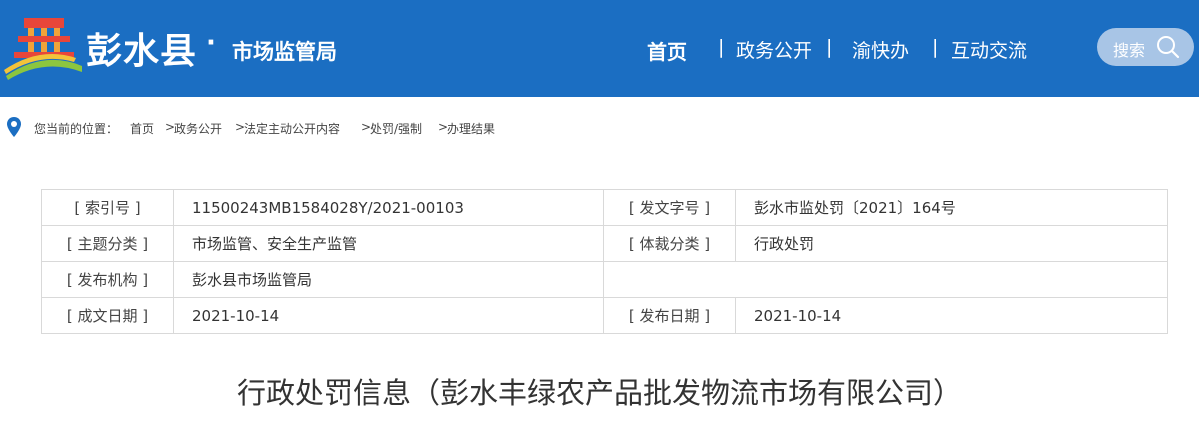 Image resolution: width=1199 pixels, height=426 pixels. I want to click on table-row: [ 发布机构 ] 彭水县市场监管局, so click(604, 279).